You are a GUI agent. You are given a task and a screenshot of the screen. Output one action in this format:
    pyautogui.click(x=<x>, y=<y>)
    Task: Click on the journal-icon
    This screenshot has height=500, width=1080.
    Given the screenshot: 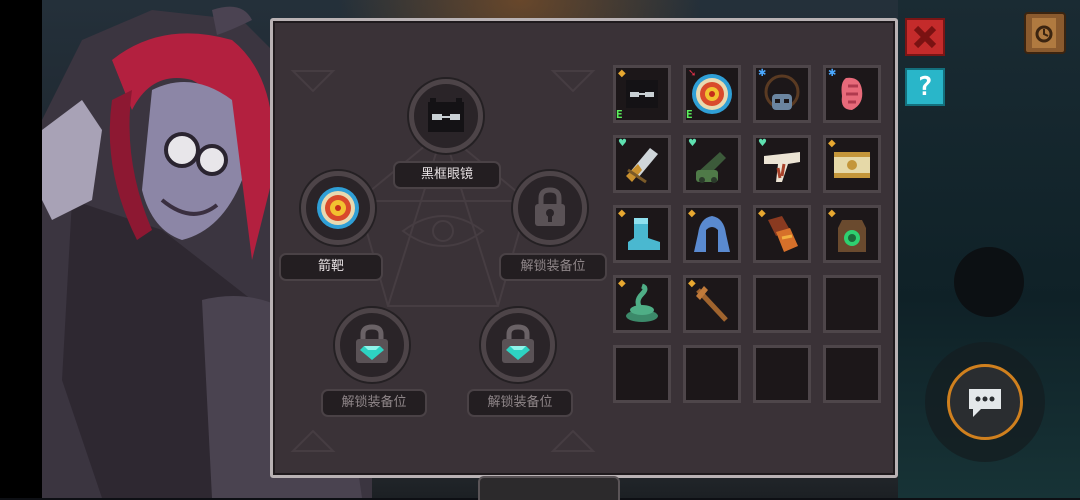 What is the action you would take?
    pyautogui.click(x=1044, y=33)
    